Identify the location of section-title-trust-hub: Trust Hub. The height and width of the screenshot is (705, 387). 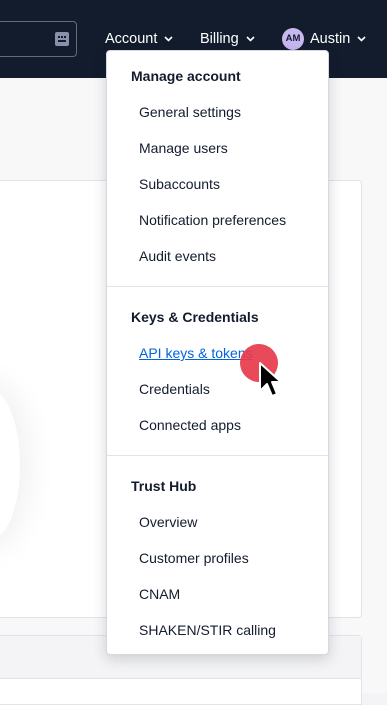
(164, 486).